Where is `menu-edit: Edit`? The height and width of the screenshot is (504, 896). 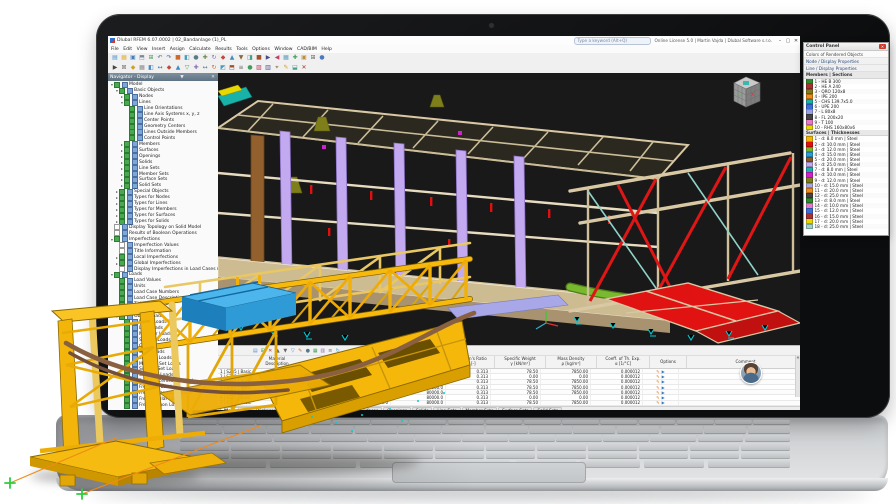
menu-edit: Edit is located at coordinates (127, 49).